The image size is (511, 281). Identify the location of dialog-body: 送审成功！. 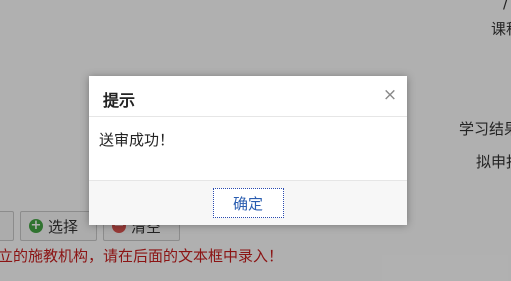
(248, 148).